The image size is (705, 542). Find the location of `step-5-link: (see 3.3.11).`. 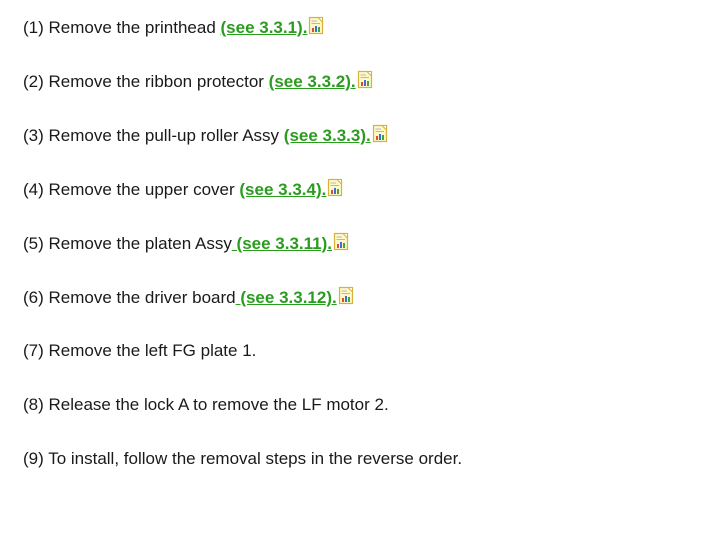

step-5-link: (see 3.3.11). is located at coordinates (282, 243).